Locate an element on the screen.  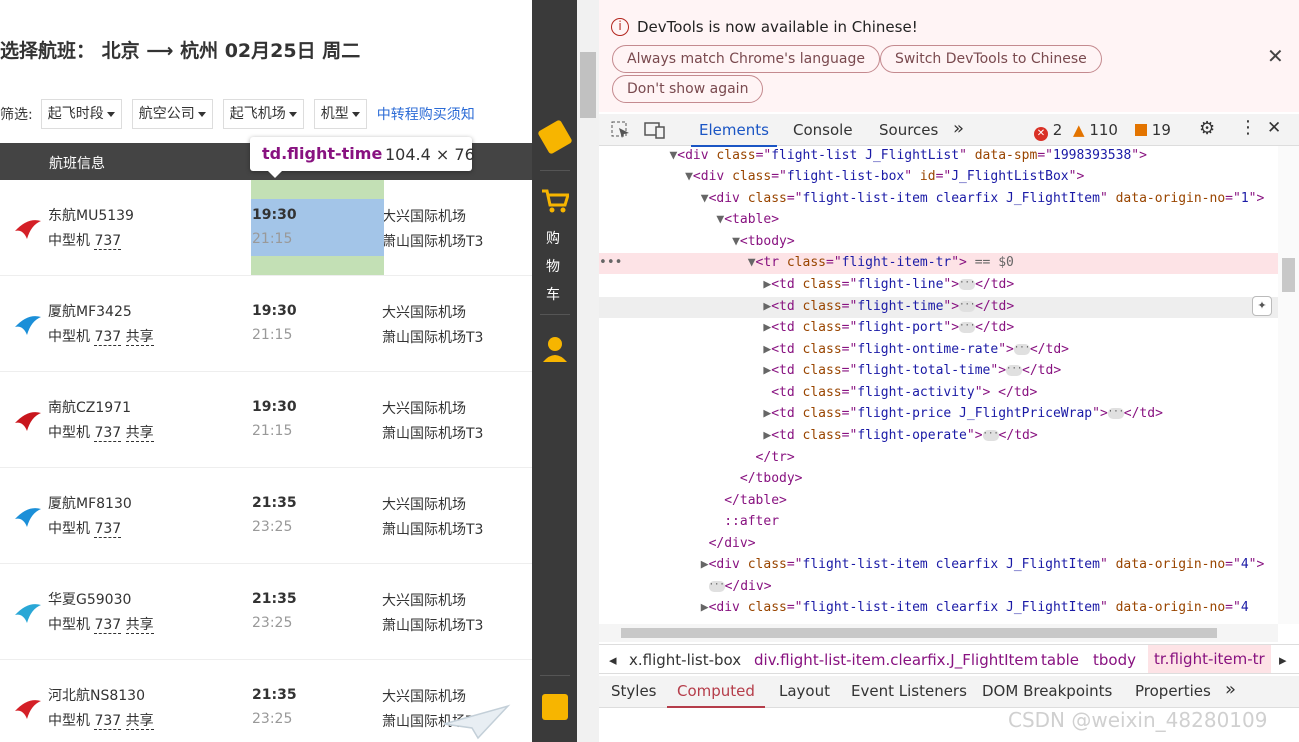
tree-line: ::after is located at coordinates (939, 522).